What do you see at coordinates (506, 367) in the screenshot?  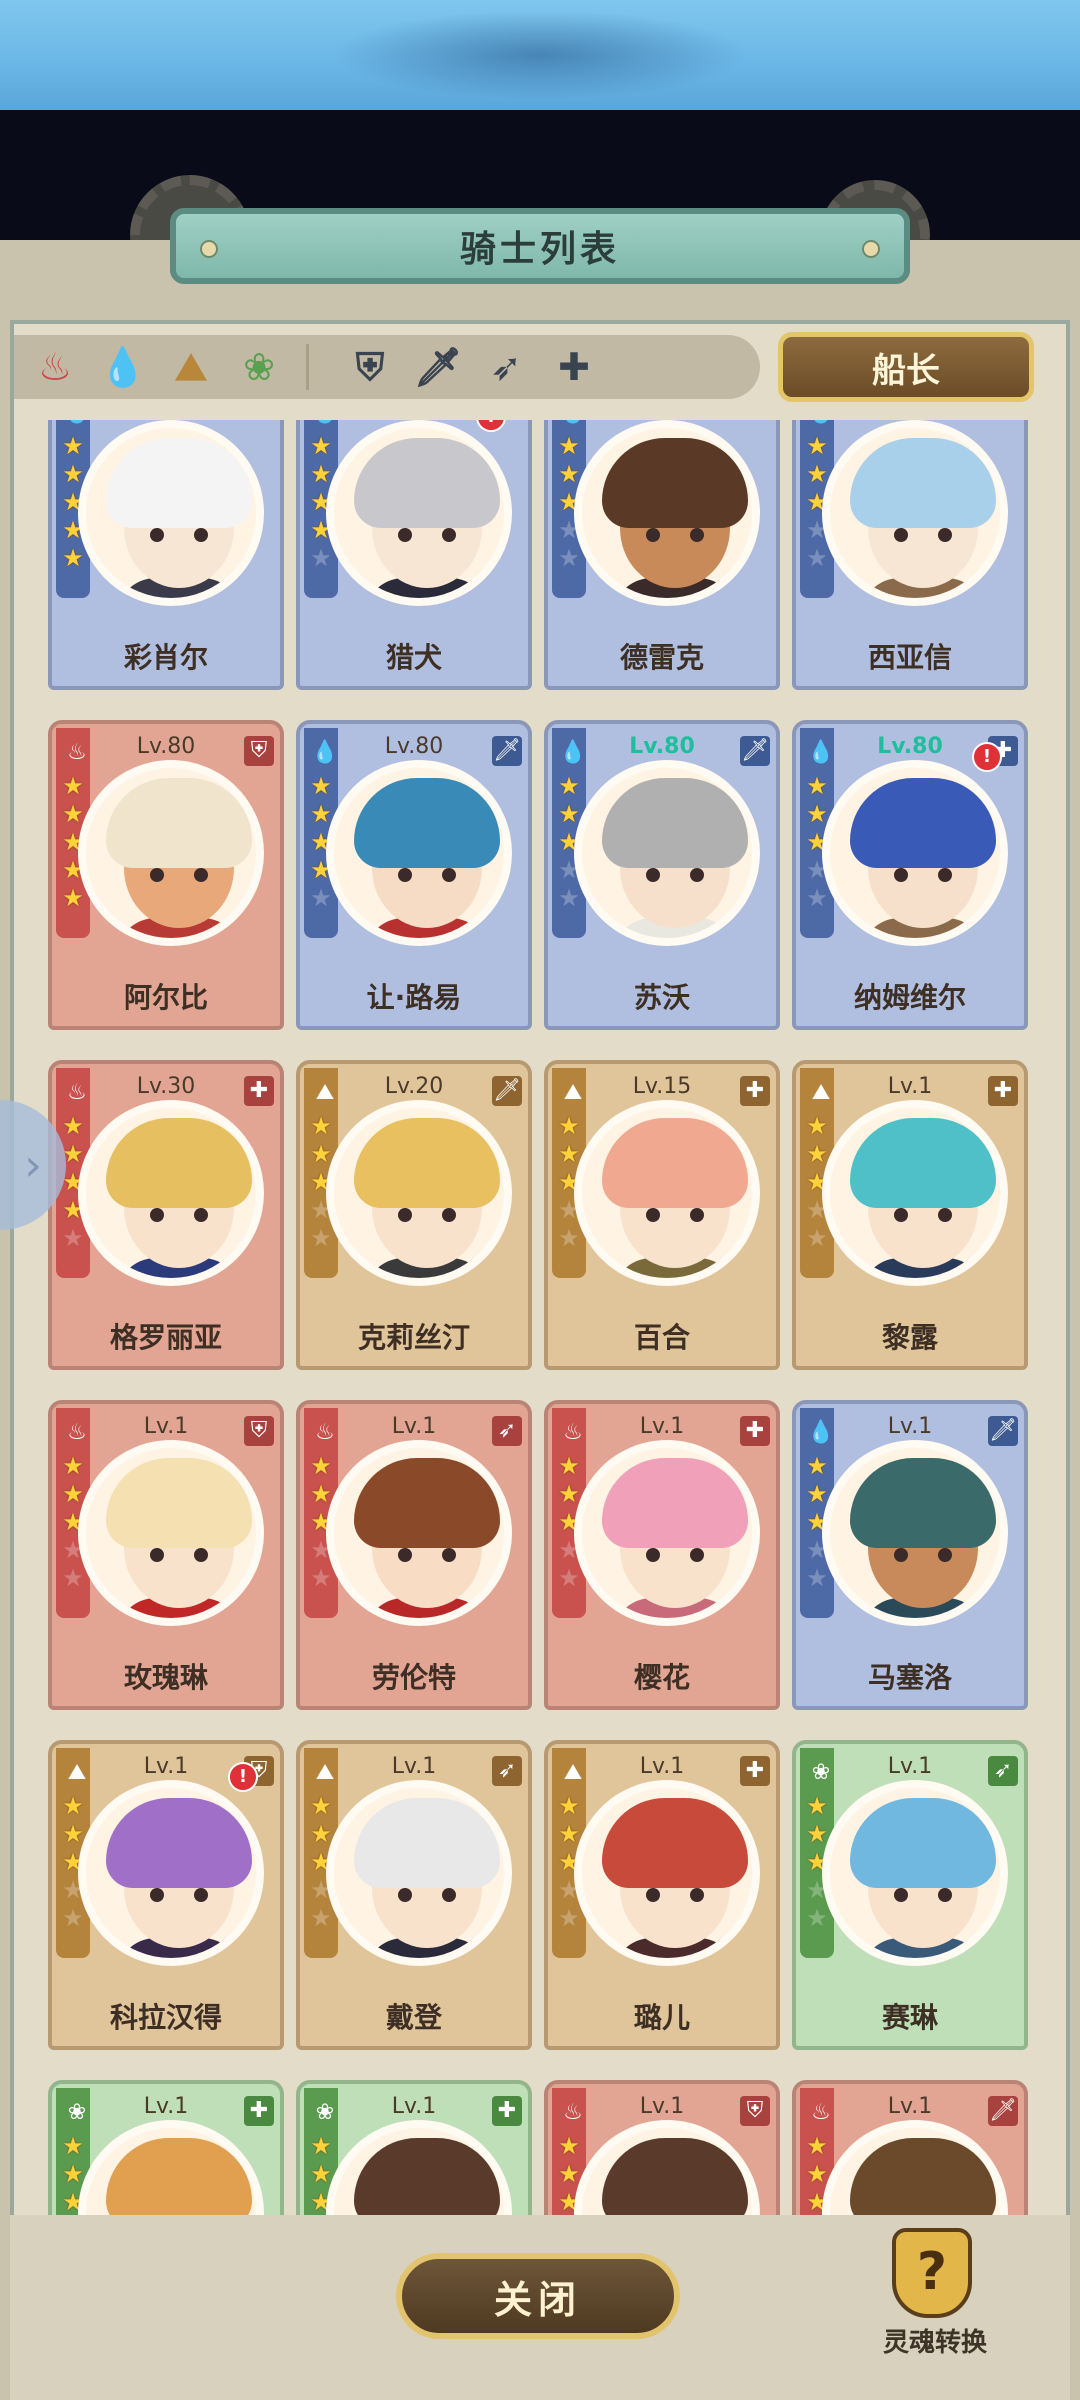 I see `bow-class-icon: ➶` at bounding box center [506, 367].